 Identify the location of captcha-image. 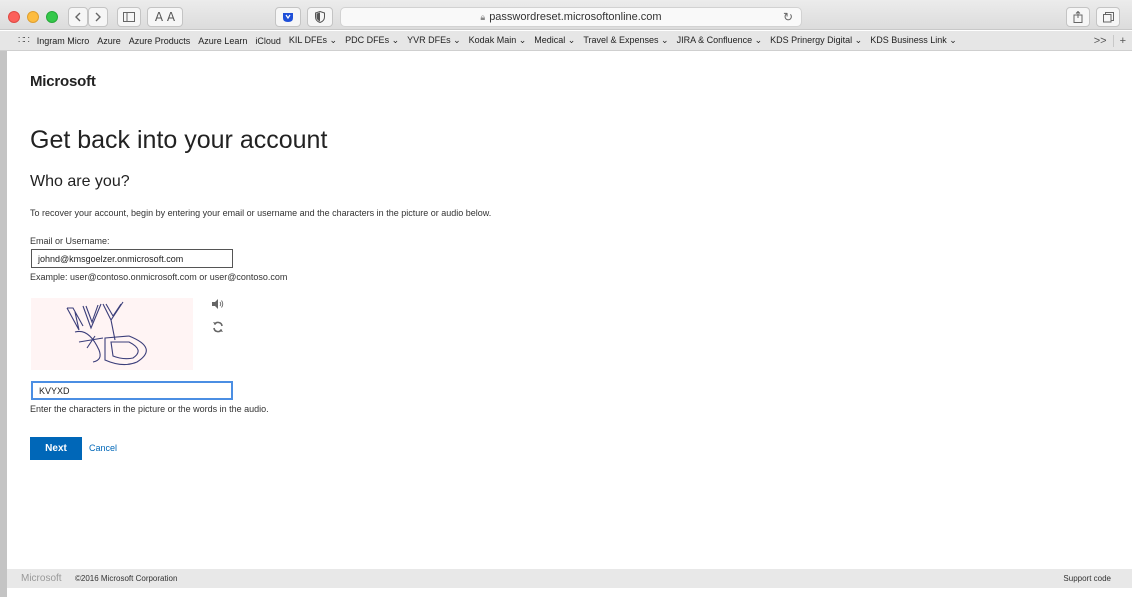
(112, 334).